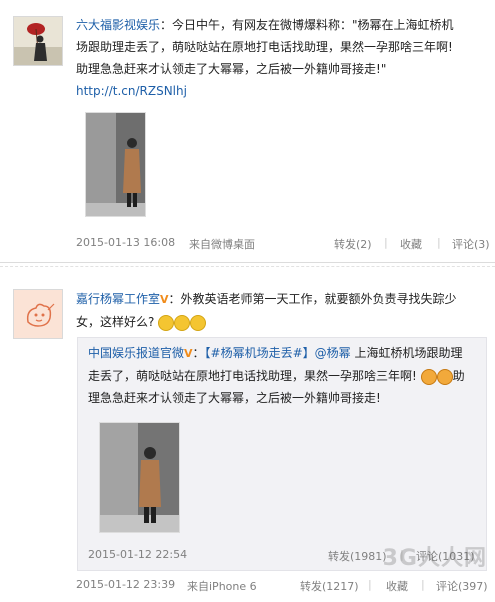 This screenshot has width=495, height=602. What do you see at coordinates (471, 244) in the screenshot?
I see `comment-button: 评论(3)` at bounding box center [471, 244].